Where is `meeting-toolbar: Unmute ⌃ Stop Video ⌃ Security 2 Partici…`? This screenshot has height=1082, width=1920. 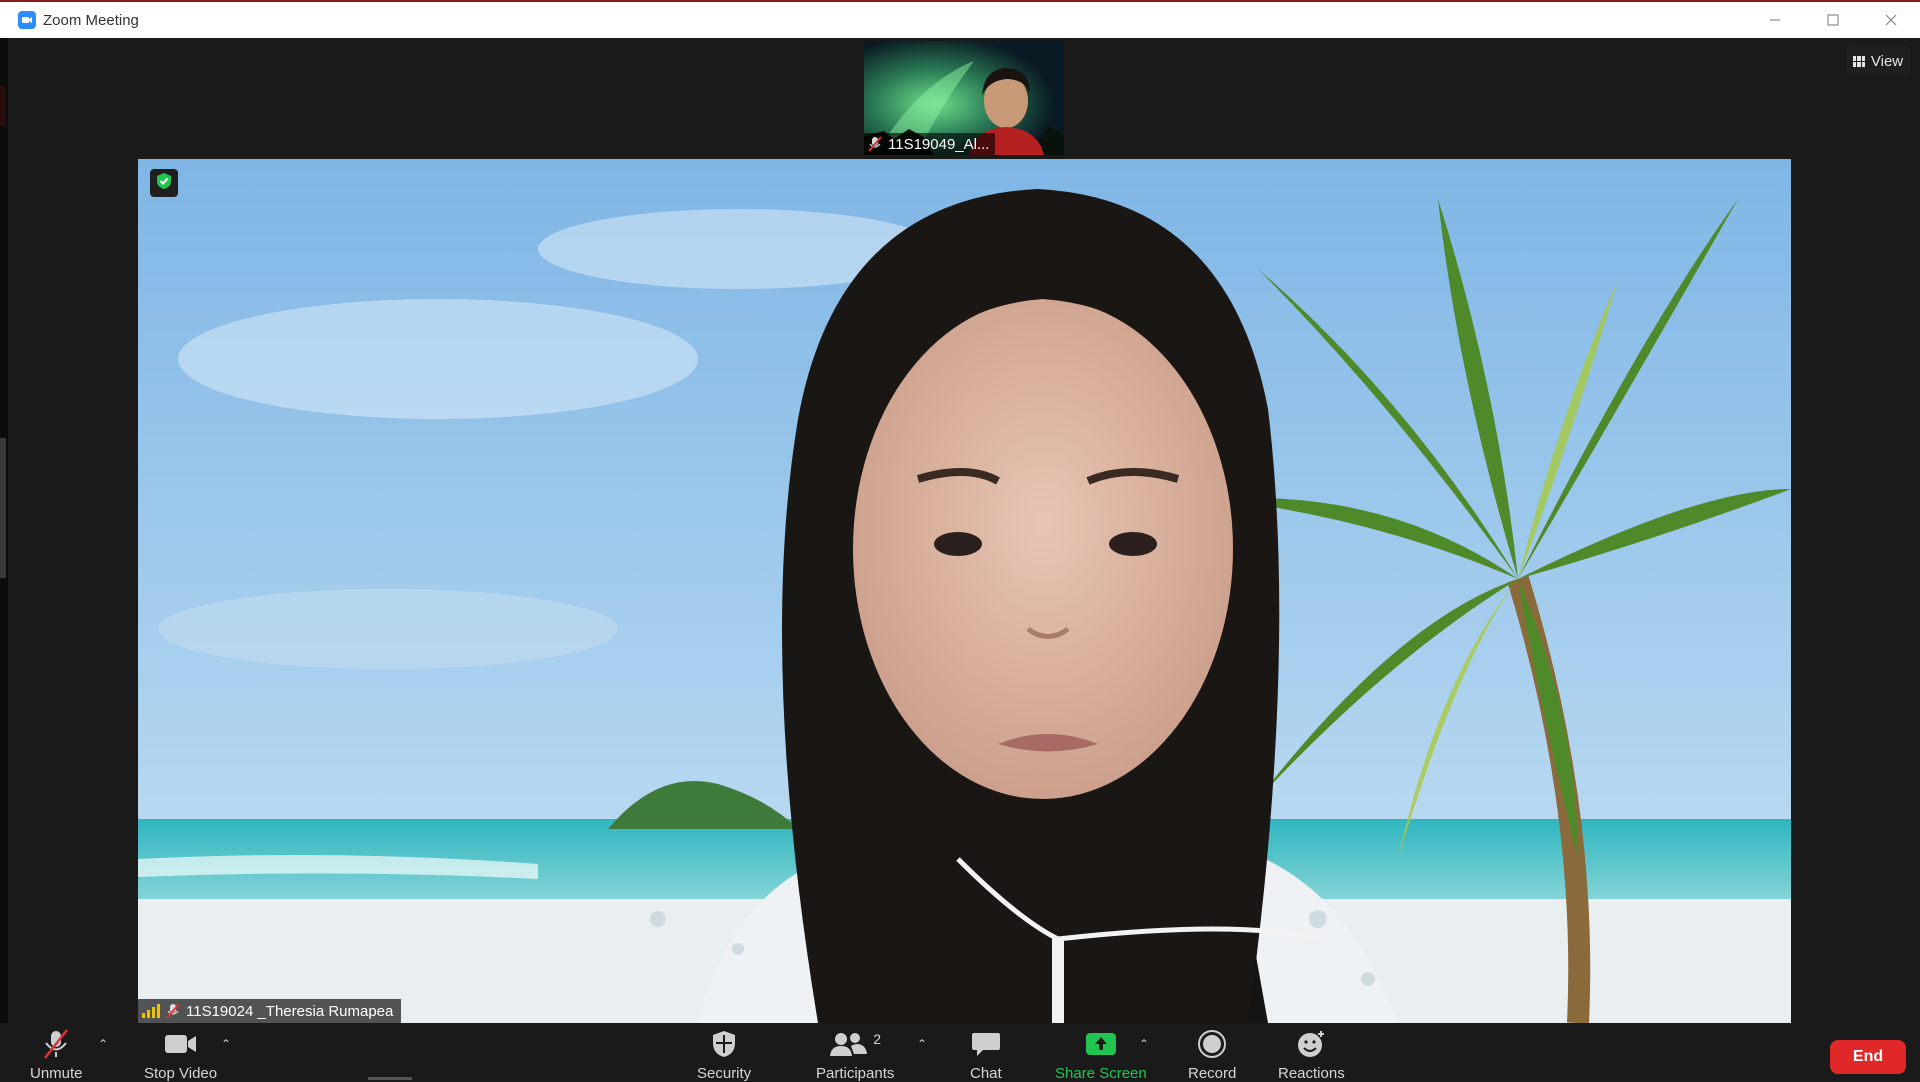
meeting-toolbar: Unmute ⌃ Stop Video ⌃ Security 2 Partici… is located at coordinates (960, 1052).